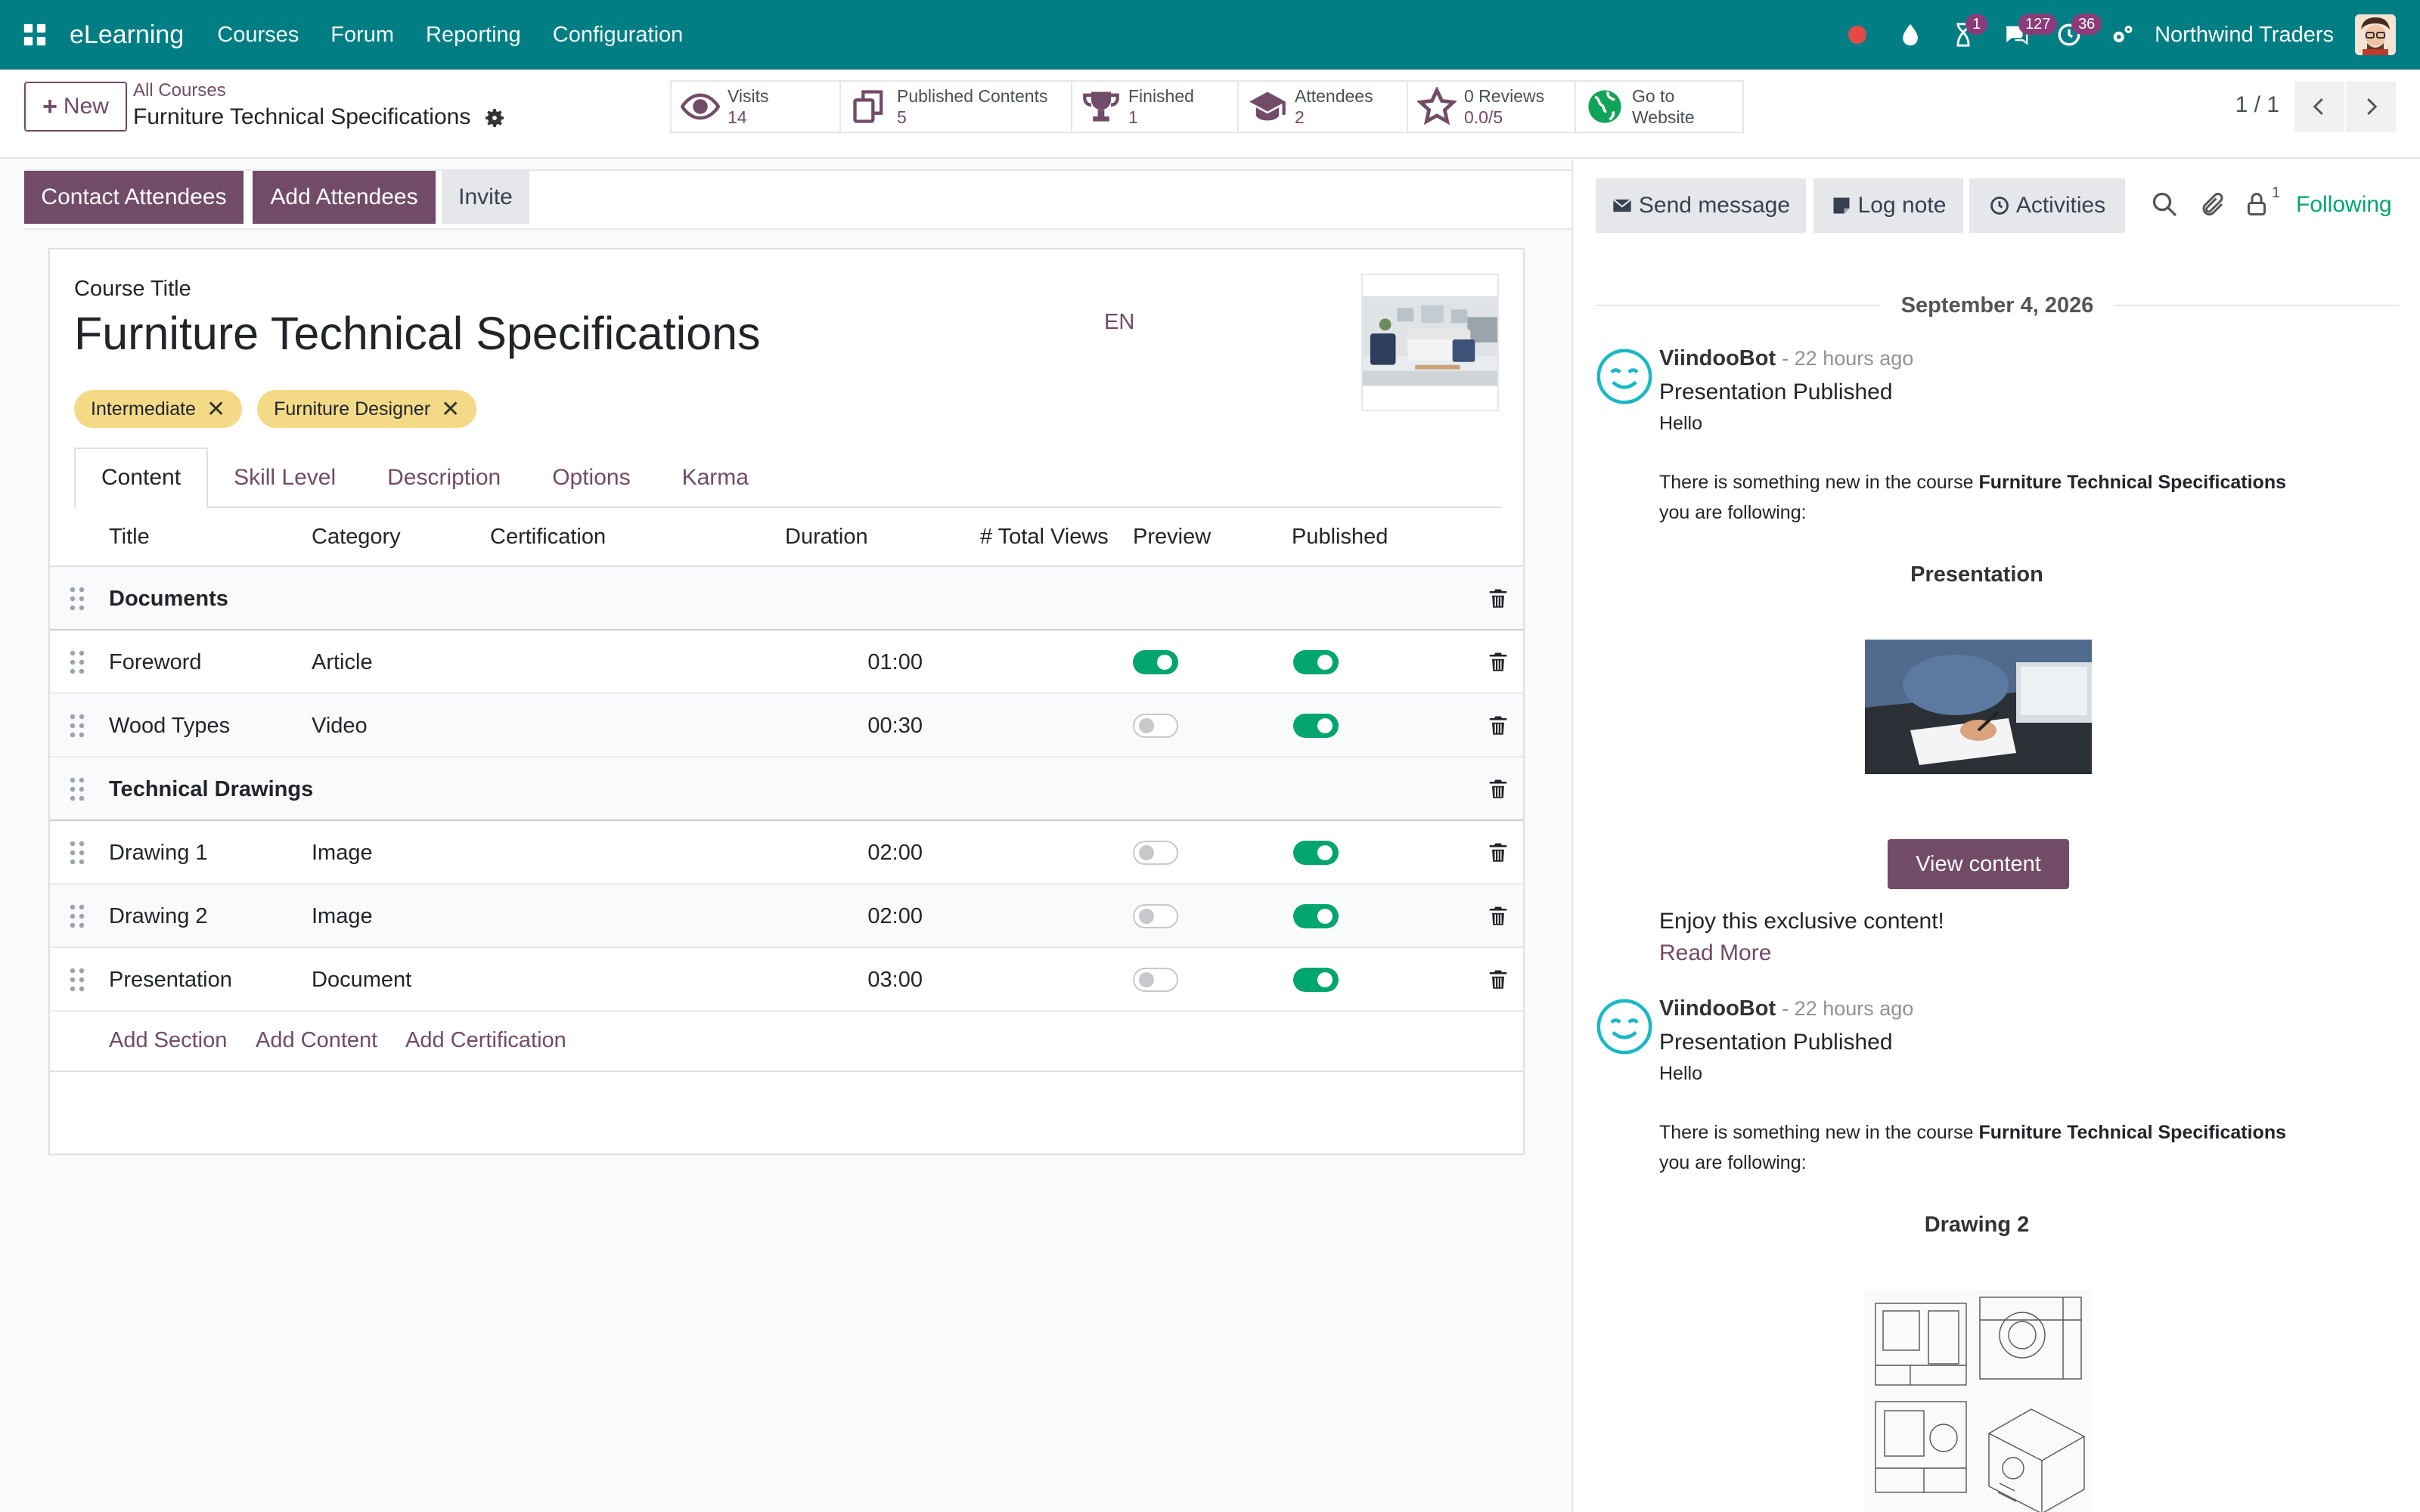 This screenshot has width=2420, height=1512. I want to click on log-note-button: Log note, so click(1888, 205).